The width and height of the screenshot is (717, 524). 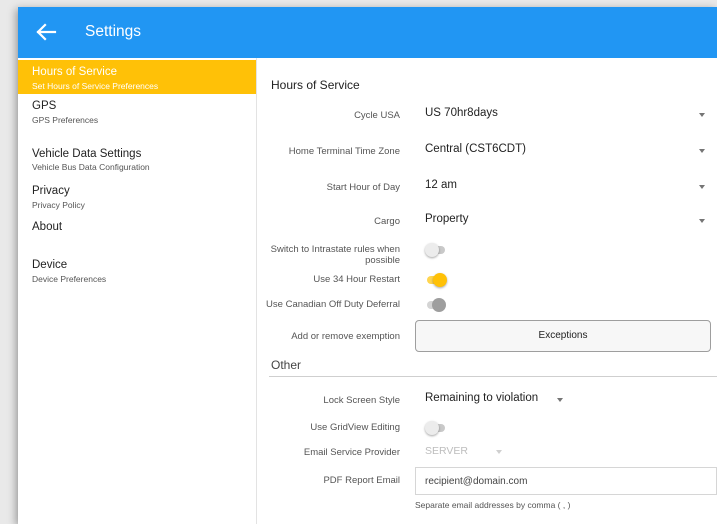 I want to click on email-provider-dropdown: SERVER, so click(x=462, y=451).